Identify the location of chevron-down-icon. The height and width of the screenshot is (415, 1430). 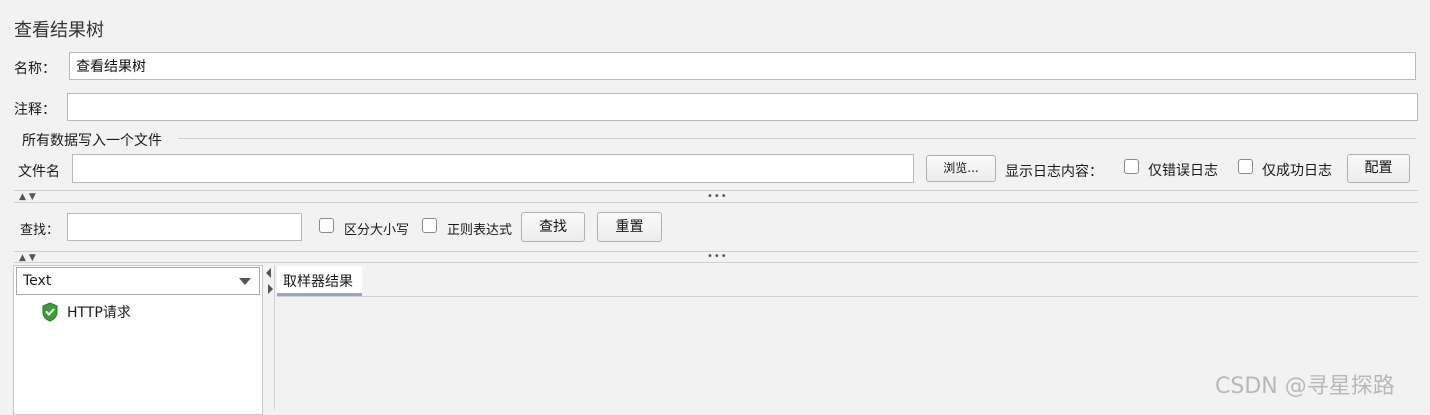
(245, 281).